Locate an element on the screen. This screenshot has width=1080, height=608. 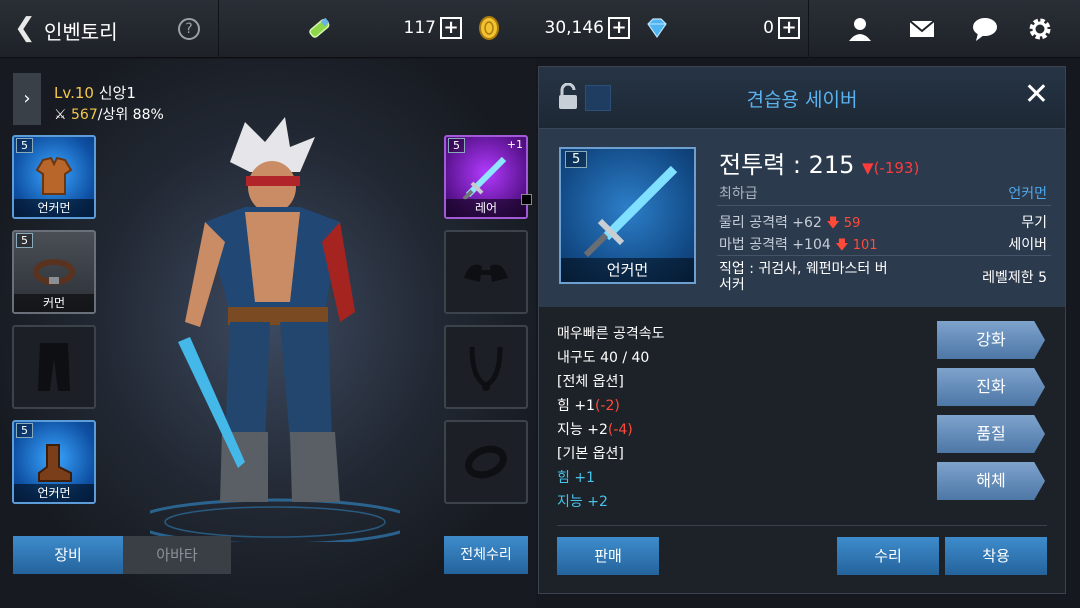
magic-attack-value: 마법 공격력 +104 is located at coordinates (775, 245).